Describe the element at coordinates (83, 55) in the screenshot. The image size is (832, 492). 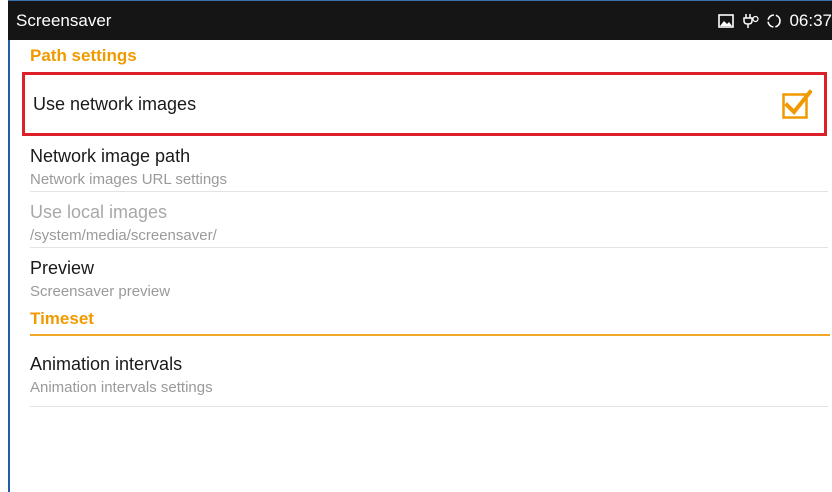
I see `section-header-path-settings: Path settings` at that location.